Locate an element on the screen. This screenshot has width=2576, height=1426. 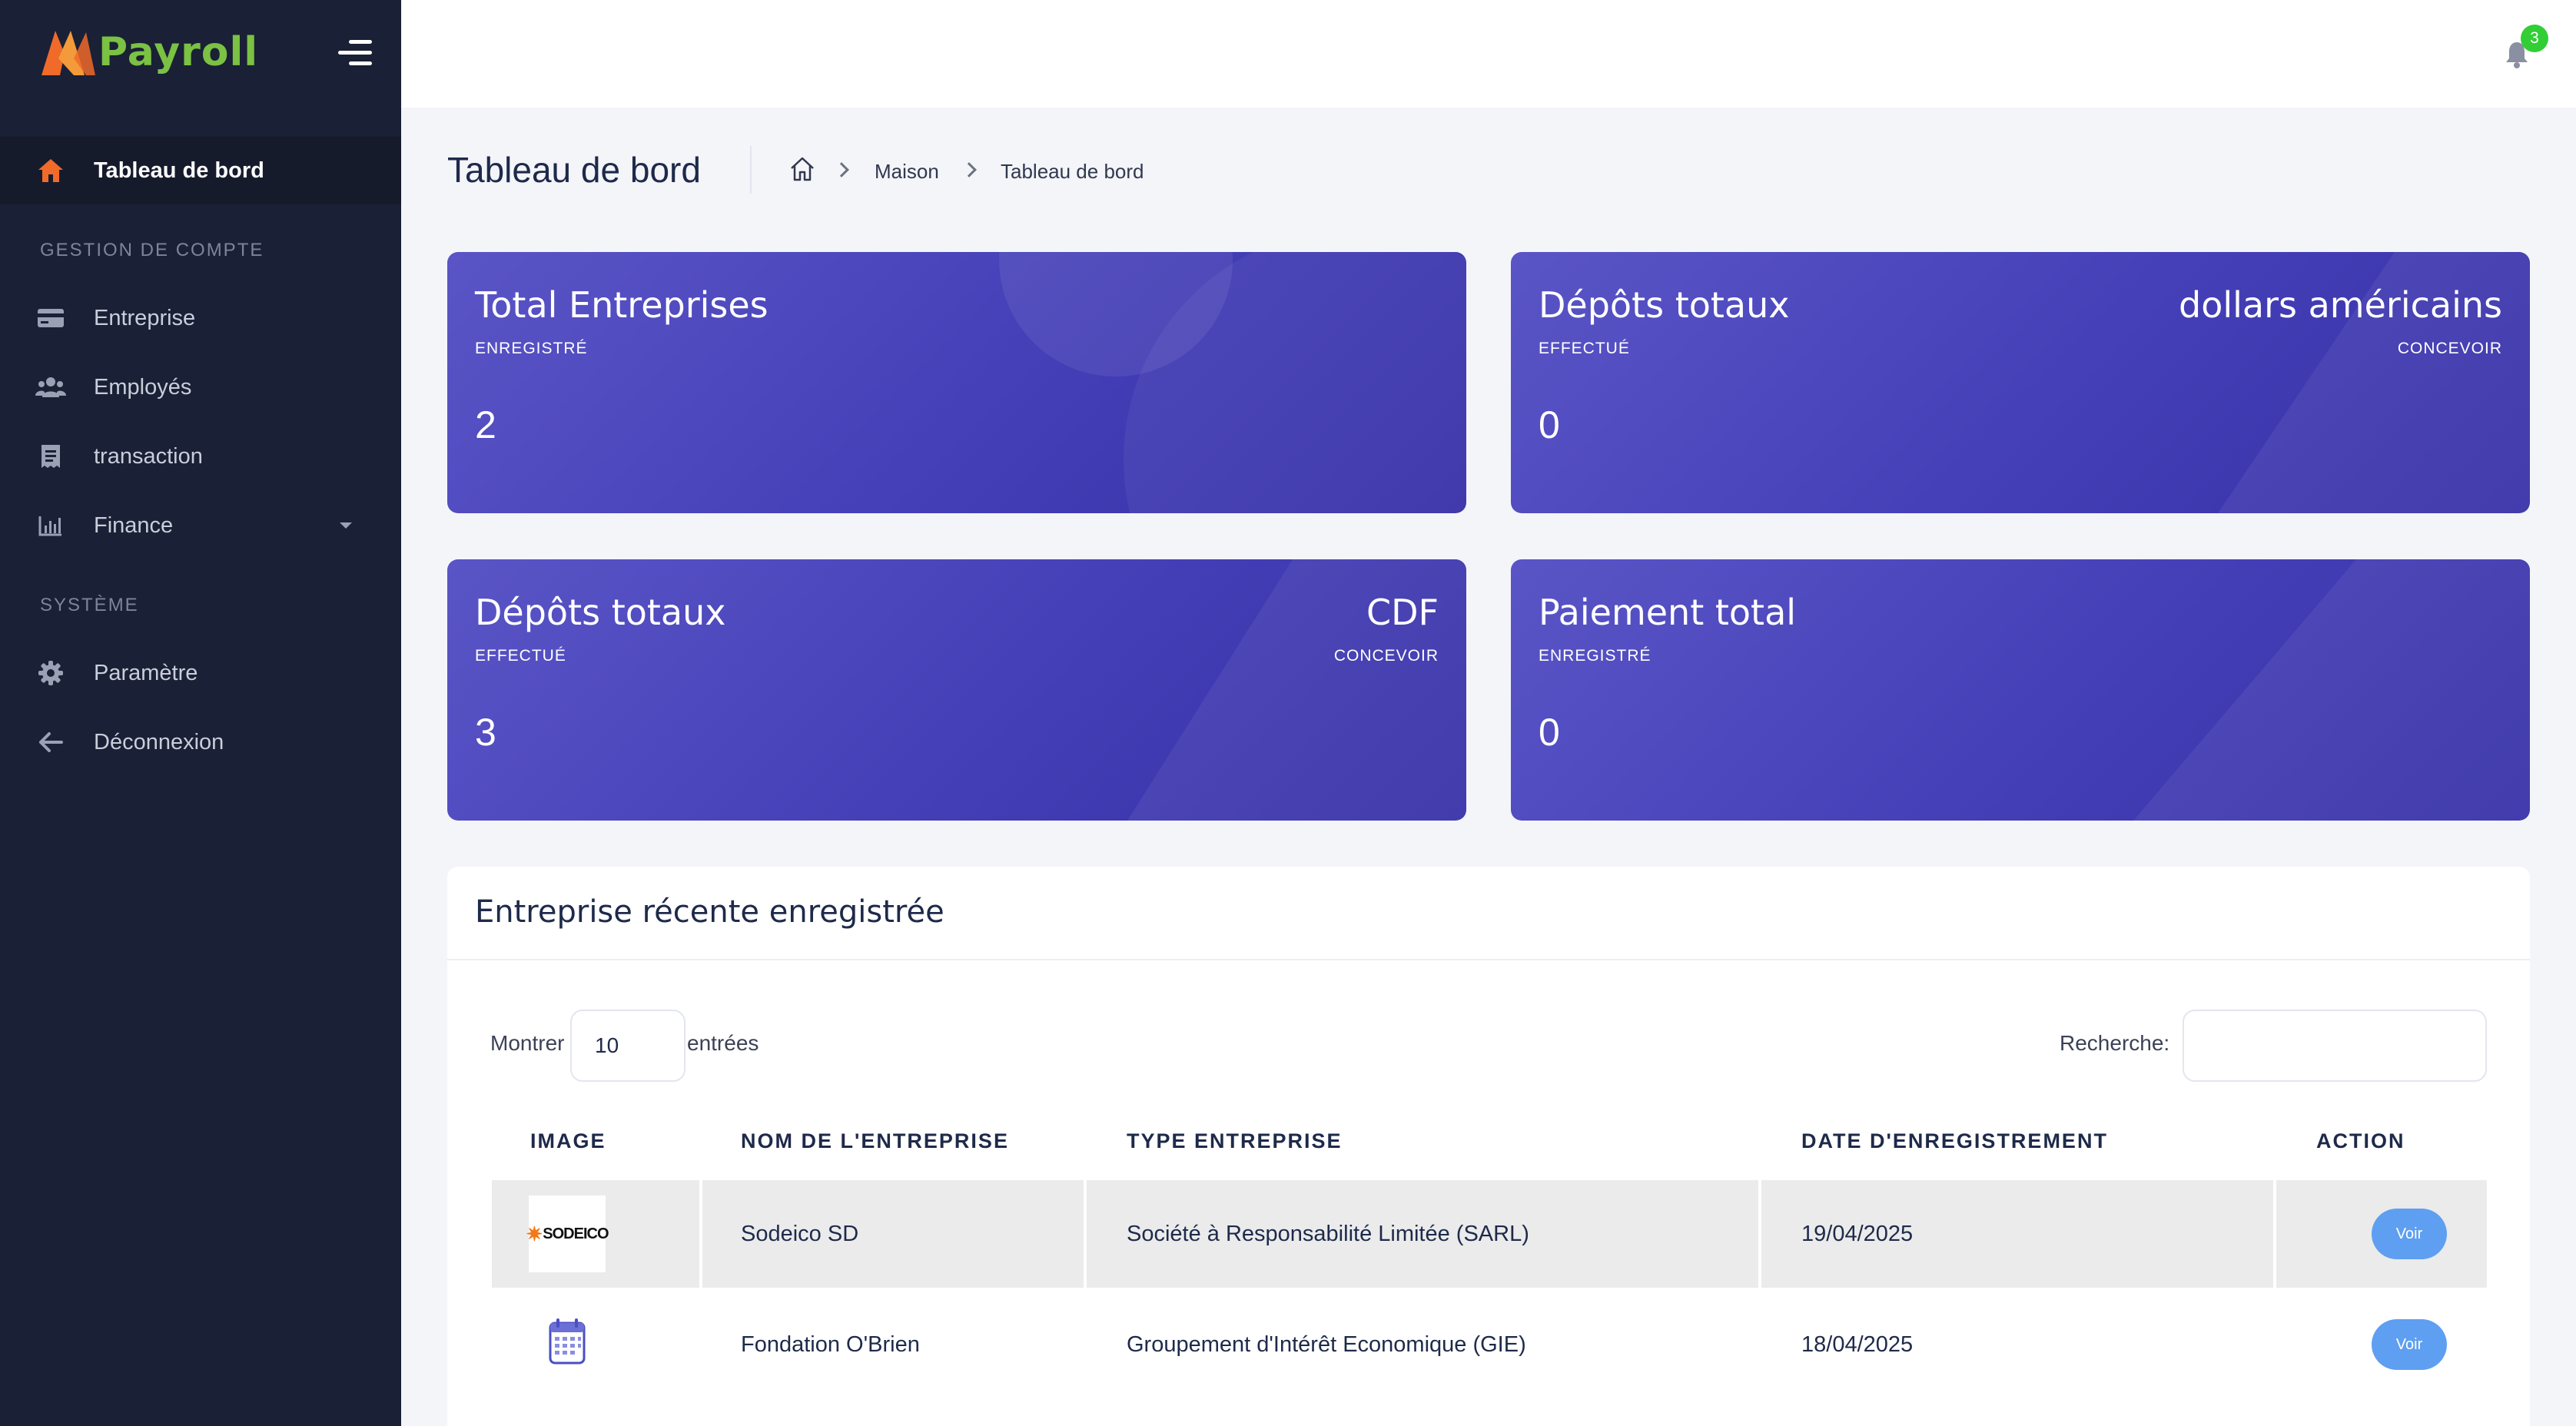
card-currency: dollars américains is located at coordinates (2340, 305).